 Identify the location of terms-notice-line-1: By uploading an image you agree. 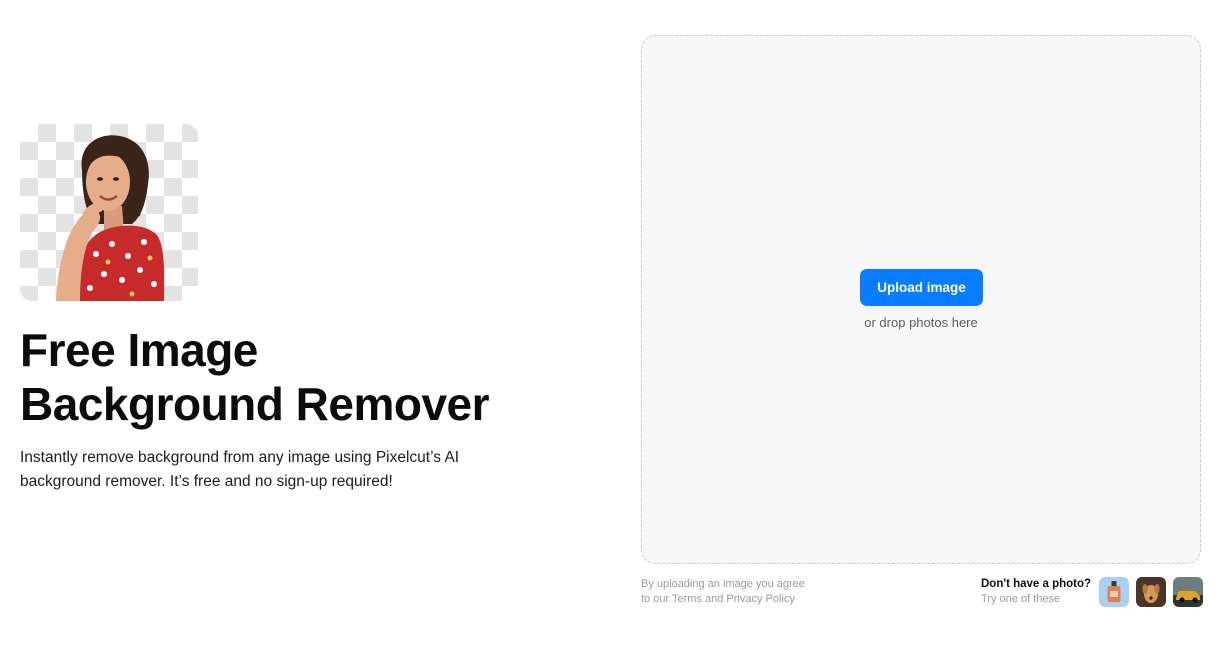
(723, 584).